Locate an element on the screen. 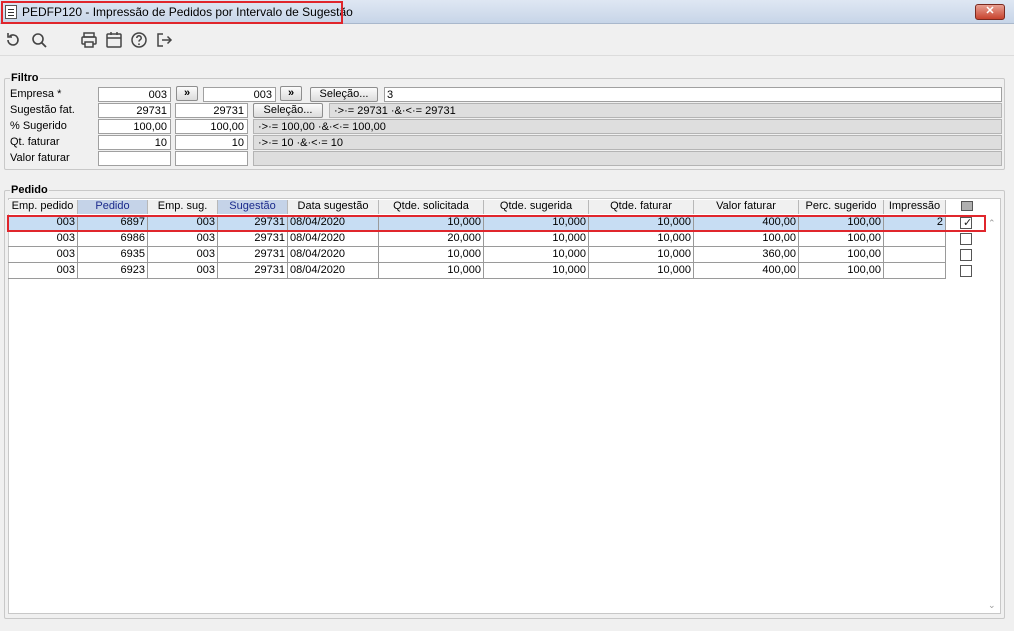 The height and width of the screenshot is (631, 1014). sugestao-to-input: 29731 is located at coordinates (211, 110).